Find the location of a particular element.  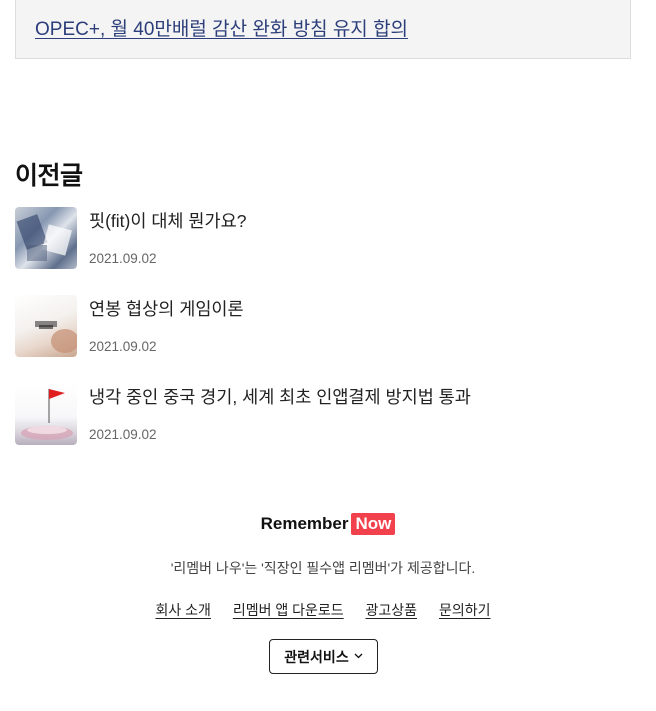

related-article-box: OPEC+, 월 40만배럴 감산 완화 방침 유지 합의 is located at coordinates (323, 29).